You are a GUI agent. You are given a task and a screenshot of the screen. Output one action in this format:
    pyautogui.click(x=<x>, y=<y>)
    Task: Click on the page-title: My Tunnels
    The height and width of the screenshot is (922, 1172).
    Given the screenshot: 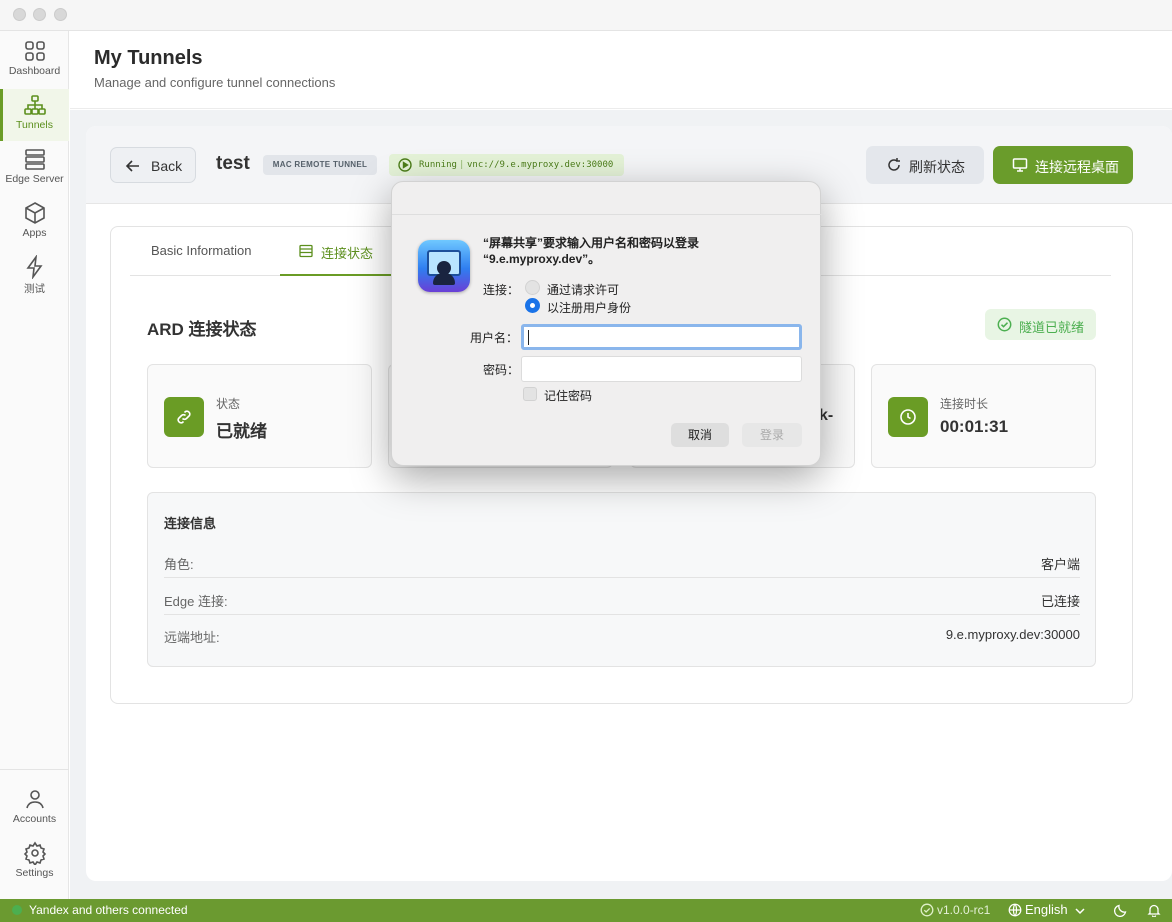 What is the action you would take?
    pyautogui.click(x=148, y=58)
    